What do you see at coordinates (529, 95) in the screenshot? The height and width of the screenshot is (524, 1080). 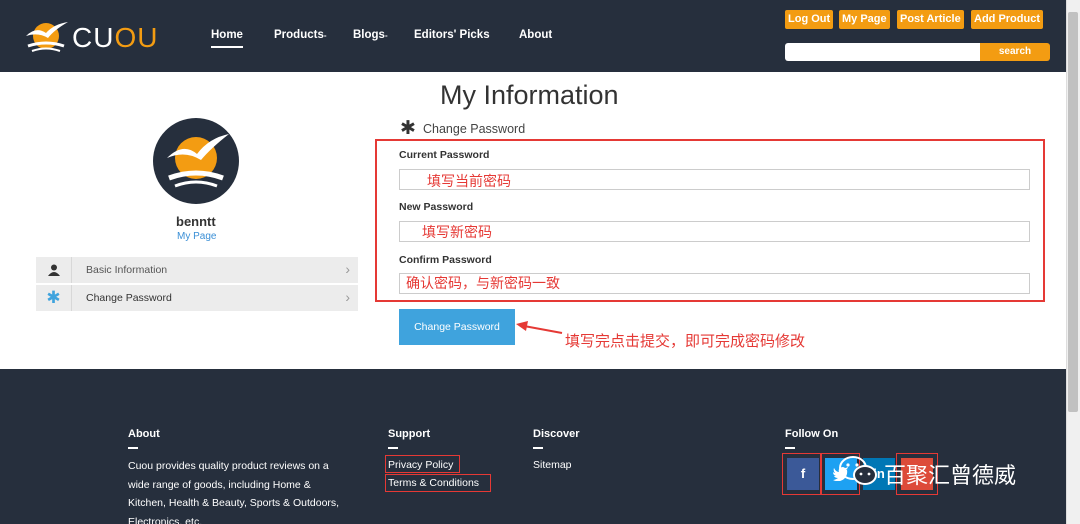 I see `page-title: My Information` at bounding box center [529, 95].